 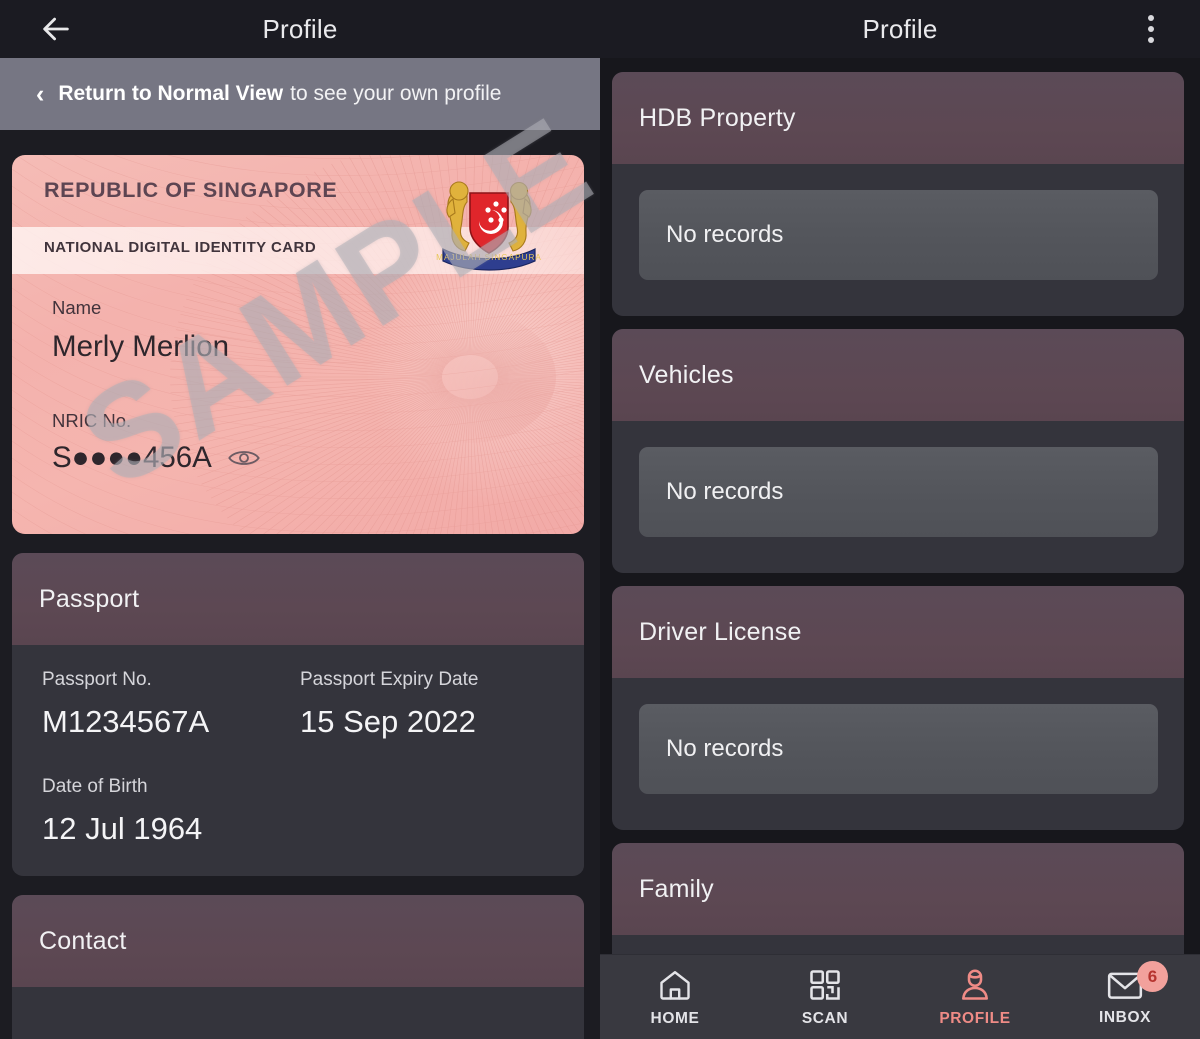 I want to click on page-title-left: Profile, so click(x=300, y=28).